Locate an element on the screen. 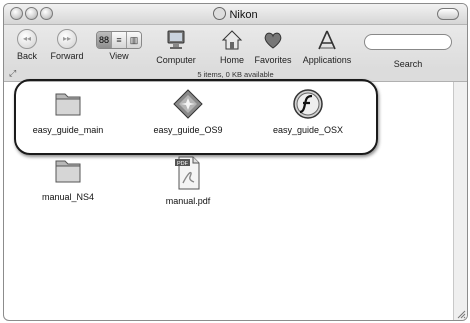 The image size is (470, 323). column-view-button: ▥ is located at coordinates (134, 40).